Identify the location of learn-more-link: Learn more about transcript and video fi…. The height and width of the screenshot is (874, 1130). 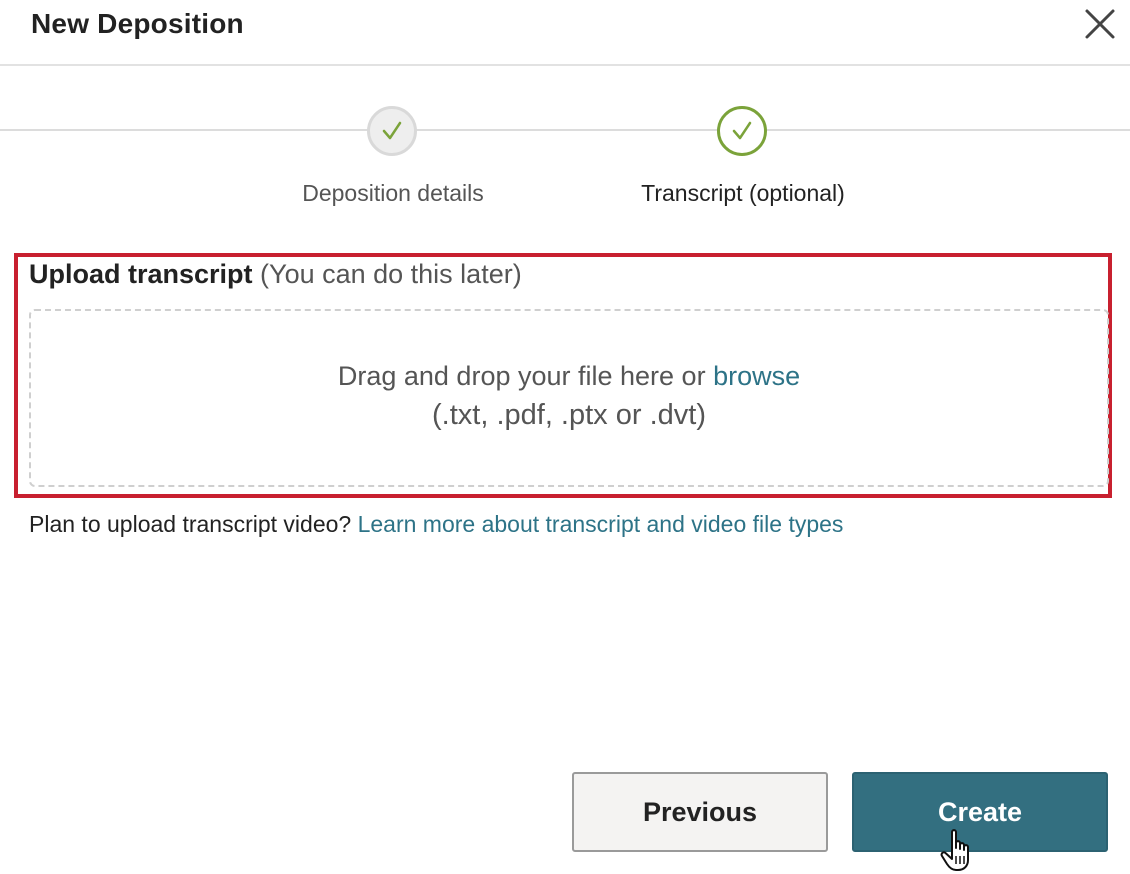
(601, 524).